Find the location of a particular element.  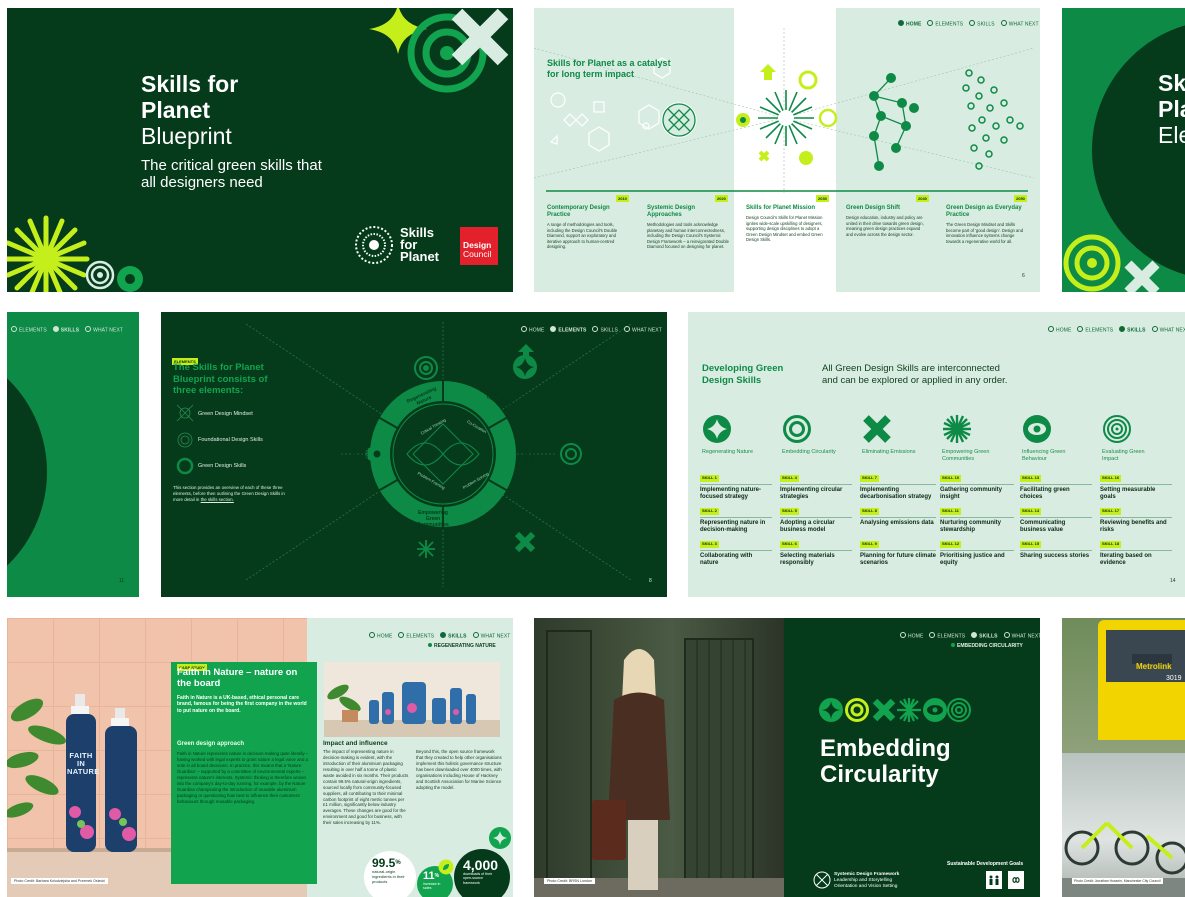

timeline-col-title: Skills for Planet Mission is located at coordinates (781, 208).